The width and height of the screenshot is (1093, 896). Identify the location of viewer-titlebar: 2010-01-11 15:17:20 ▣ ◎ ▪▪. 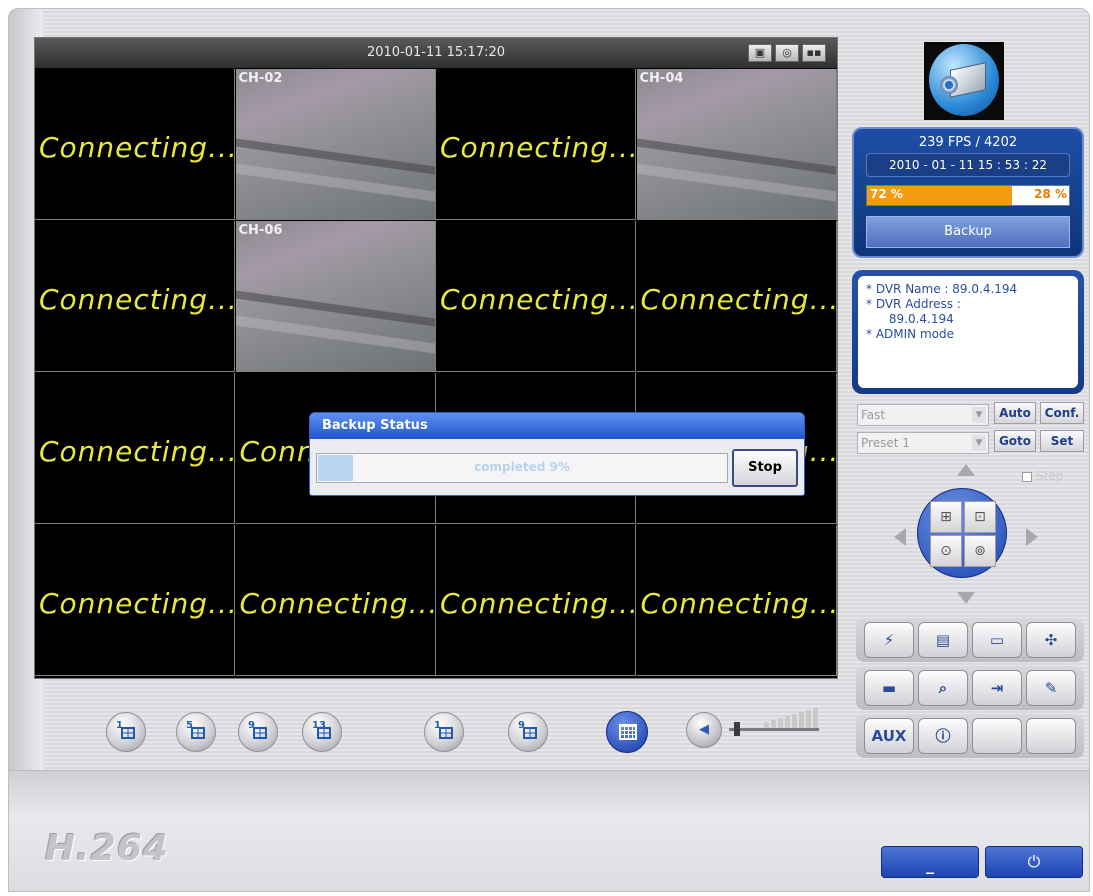
(436, 53).